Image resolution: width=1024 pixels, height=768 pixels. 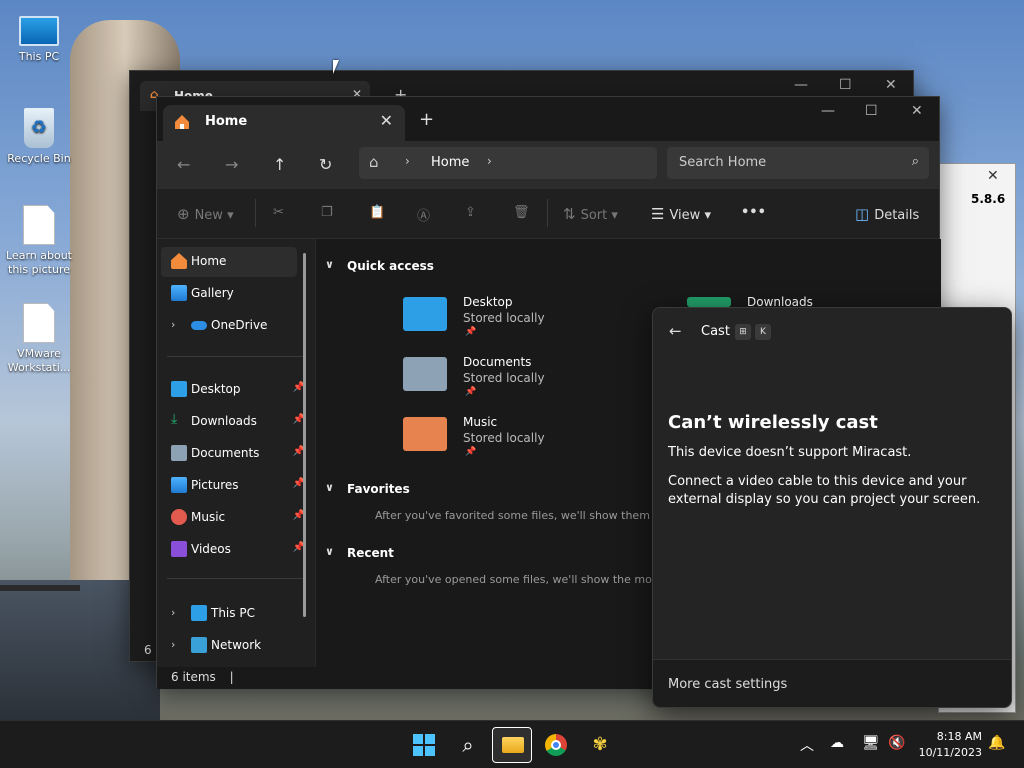 I want to click on tab-home: Home ✕, so click(x=284, y=123).